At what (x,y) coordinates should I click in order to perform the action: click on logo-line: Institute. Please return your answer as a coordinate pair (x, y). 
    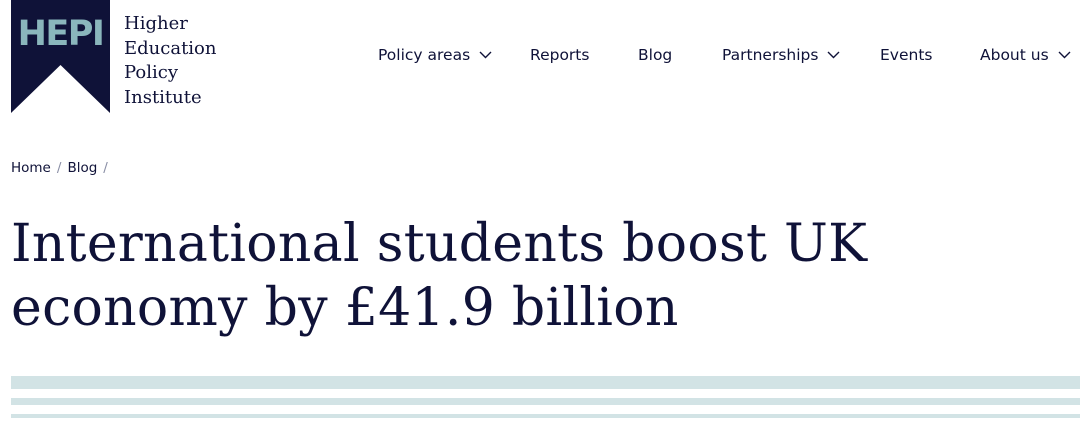
    Looking at the image, I should click on (163, 97).